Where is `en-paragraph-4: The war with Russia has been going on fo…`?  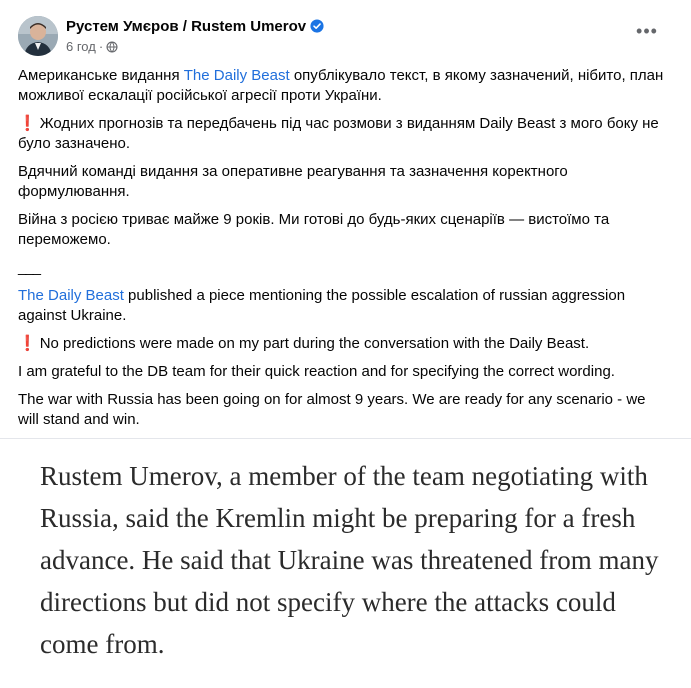
en-paragraph-4: The war with Russia has been going on fo… is located at coordinates (332, 409).